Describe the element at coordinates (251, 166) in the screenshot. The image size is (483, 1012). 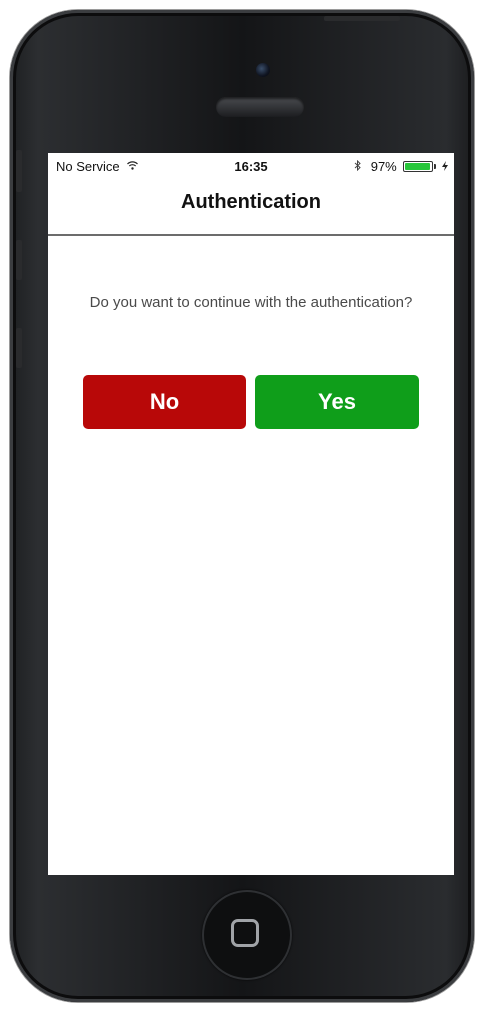
I see `status-bar: No Service 16:35 97%` at that location.